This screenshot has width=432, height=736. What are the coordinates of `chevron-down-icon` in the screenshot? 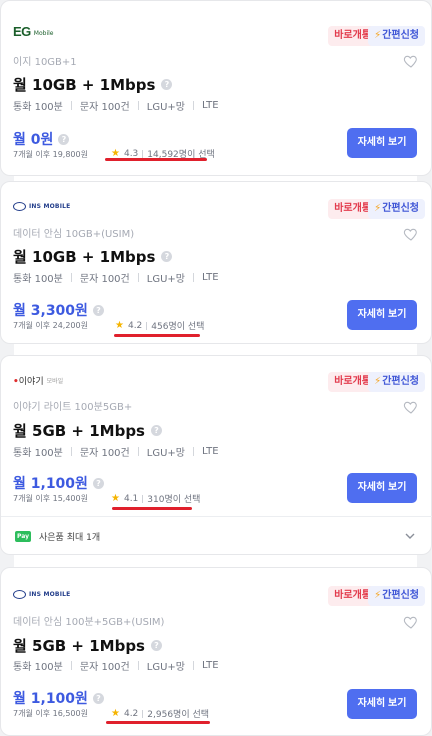 It's located at (410, 536).